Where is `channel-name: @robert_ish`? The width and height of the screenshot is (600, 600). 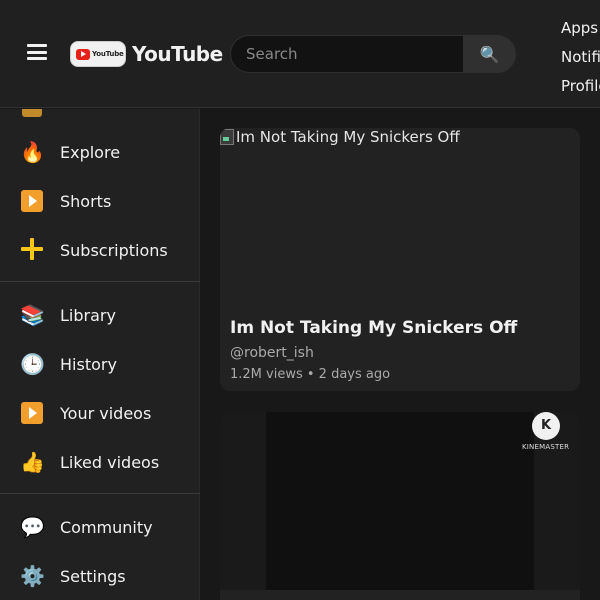
channel-name: @robert_ish is located at coordinates (272, 353).